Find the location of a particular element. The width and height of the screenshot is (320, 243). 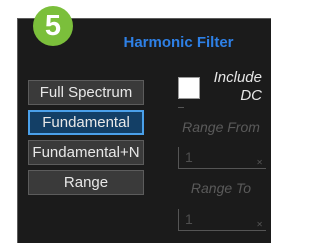

full-spectrum-button: Full Spectrum is located at coordinates (86, 92).